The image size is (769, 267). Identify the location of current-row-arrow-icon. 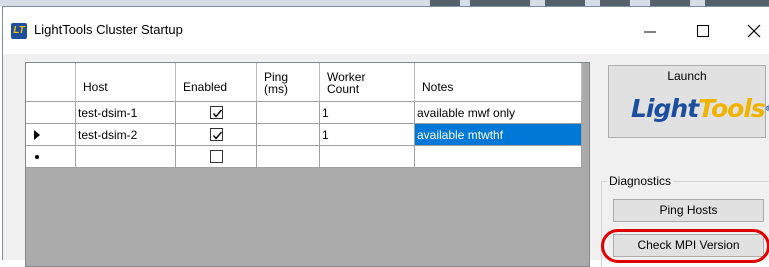
(37, 135).